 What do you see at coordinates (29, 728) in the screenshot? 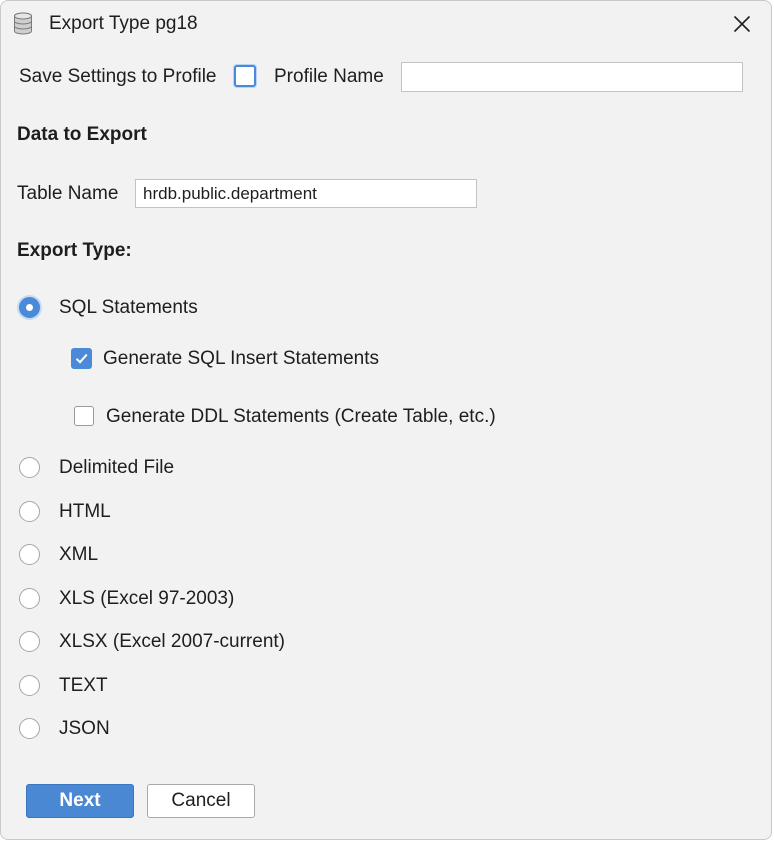
I see `radio-json` at bounding box center [29, 728].